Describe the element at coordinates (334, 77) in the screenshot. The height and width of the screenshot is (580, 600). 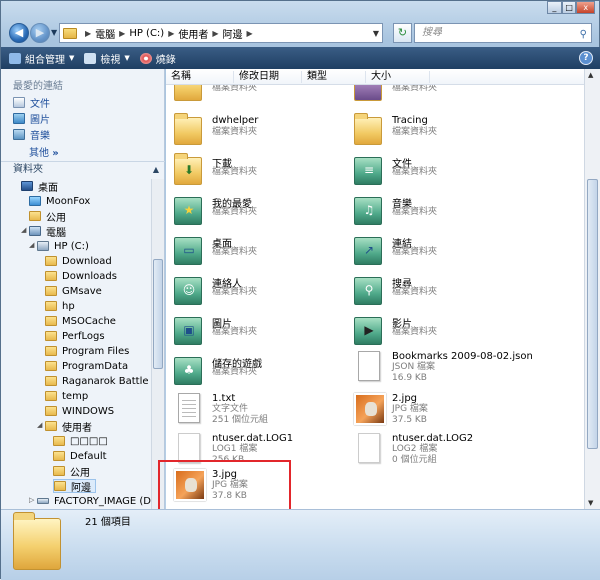
I see `column-type: 類型` at that location.